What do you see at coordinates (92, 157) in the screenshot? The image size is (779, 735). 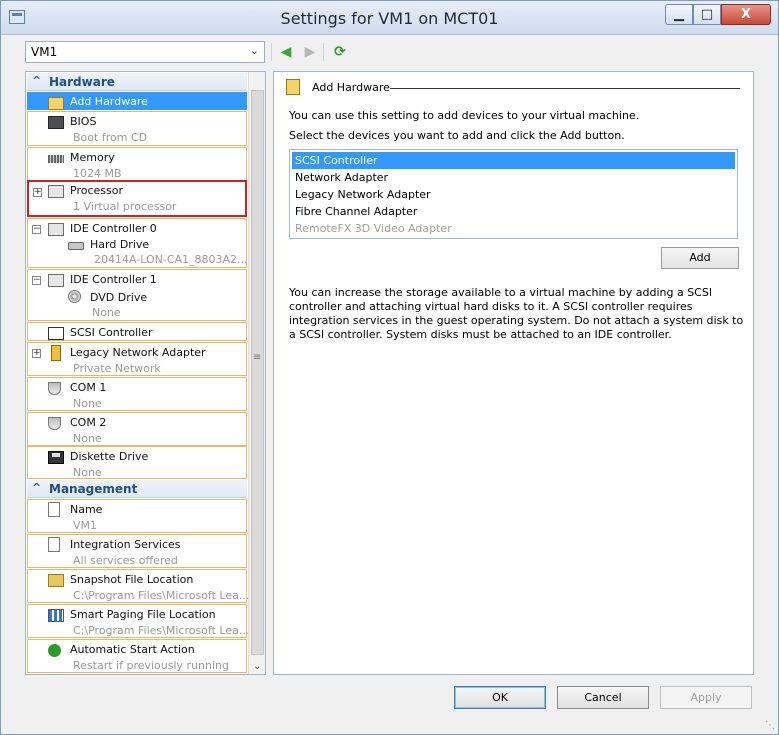 I see `tree-item-label: Memory` at bounding box center [92, 157].